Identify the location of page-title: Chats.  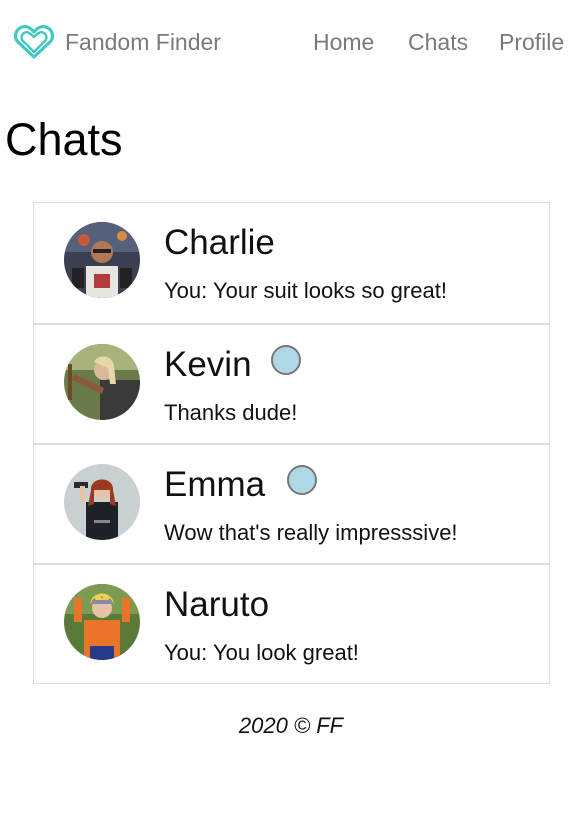
(64, 139).